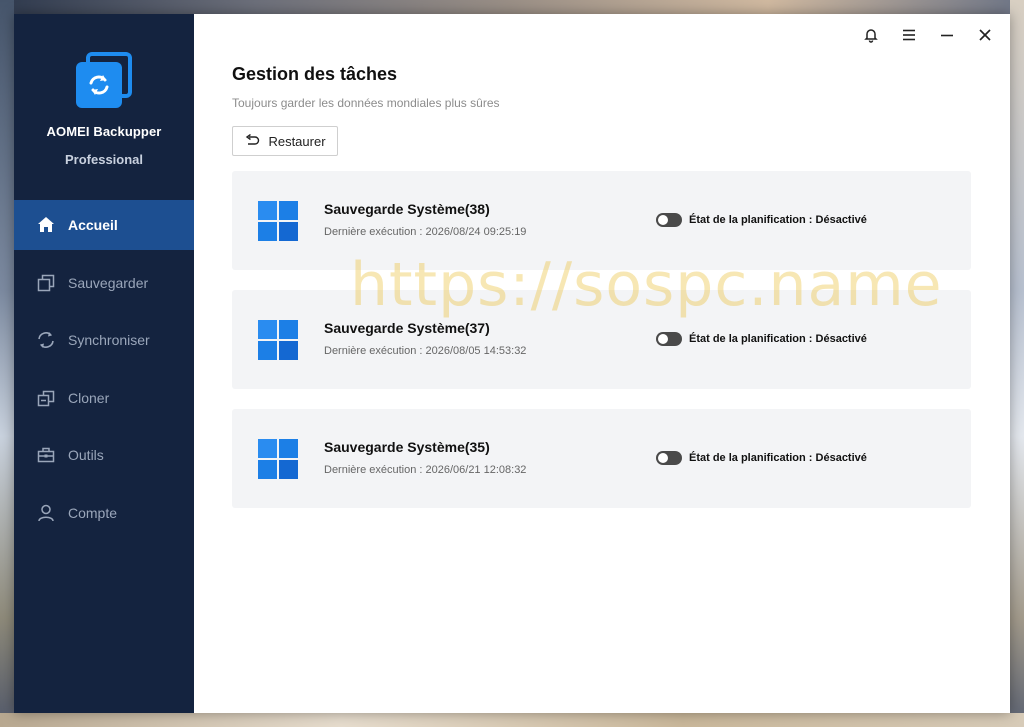 The height and width of the screenshot is (727, 1024). What do you see at coordinates (947, 35) in the screenshot?
I see `minimize-icon` at bounding box center [947, 35].